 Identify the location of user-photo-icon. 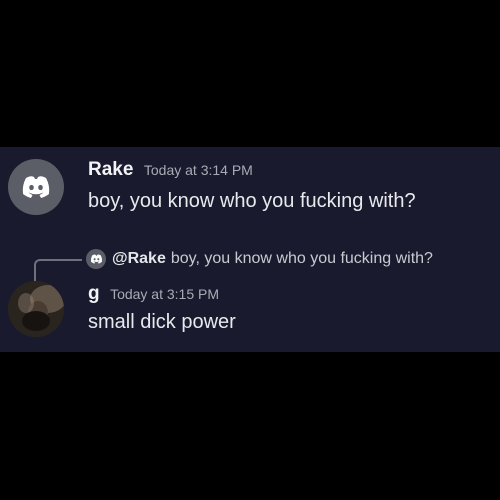
(36, 309).